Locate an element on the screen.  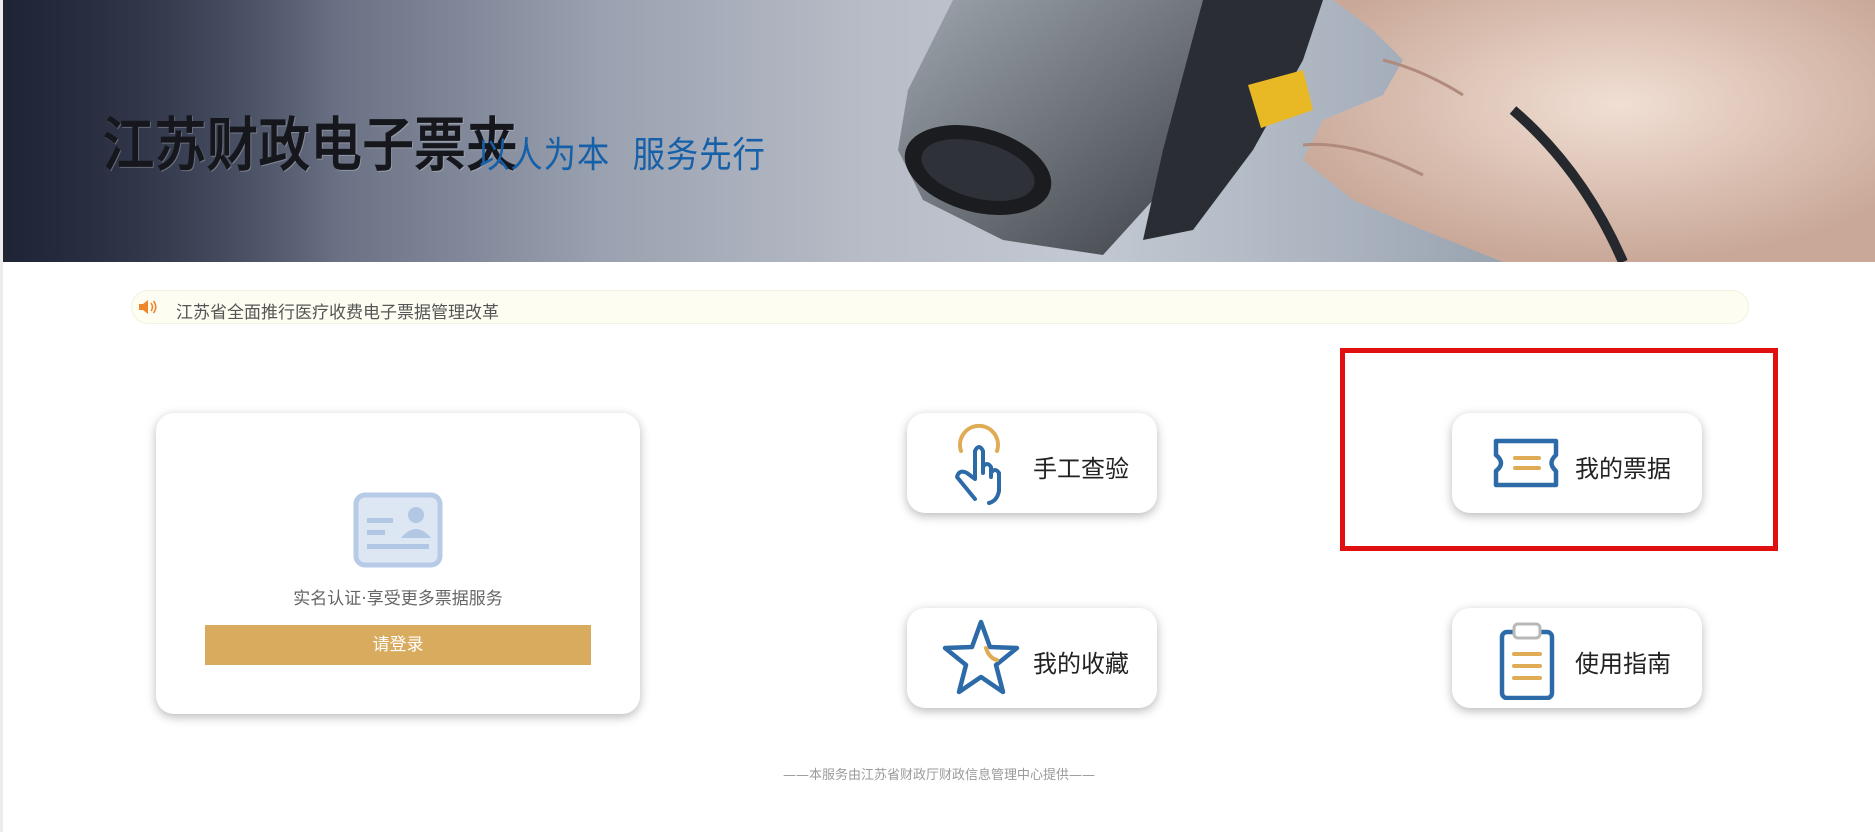
hand-tap-icon is located at coordinates (978, 464).